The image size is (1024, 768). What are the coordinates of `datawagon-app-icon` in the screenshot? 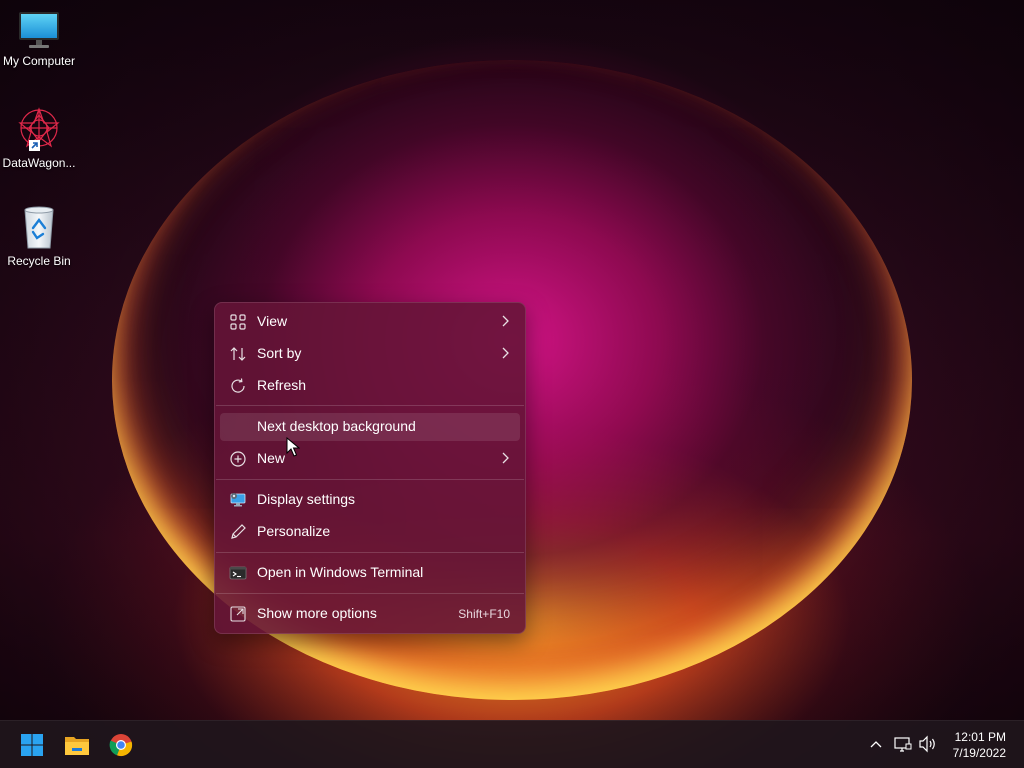 It's located at (39, 129).